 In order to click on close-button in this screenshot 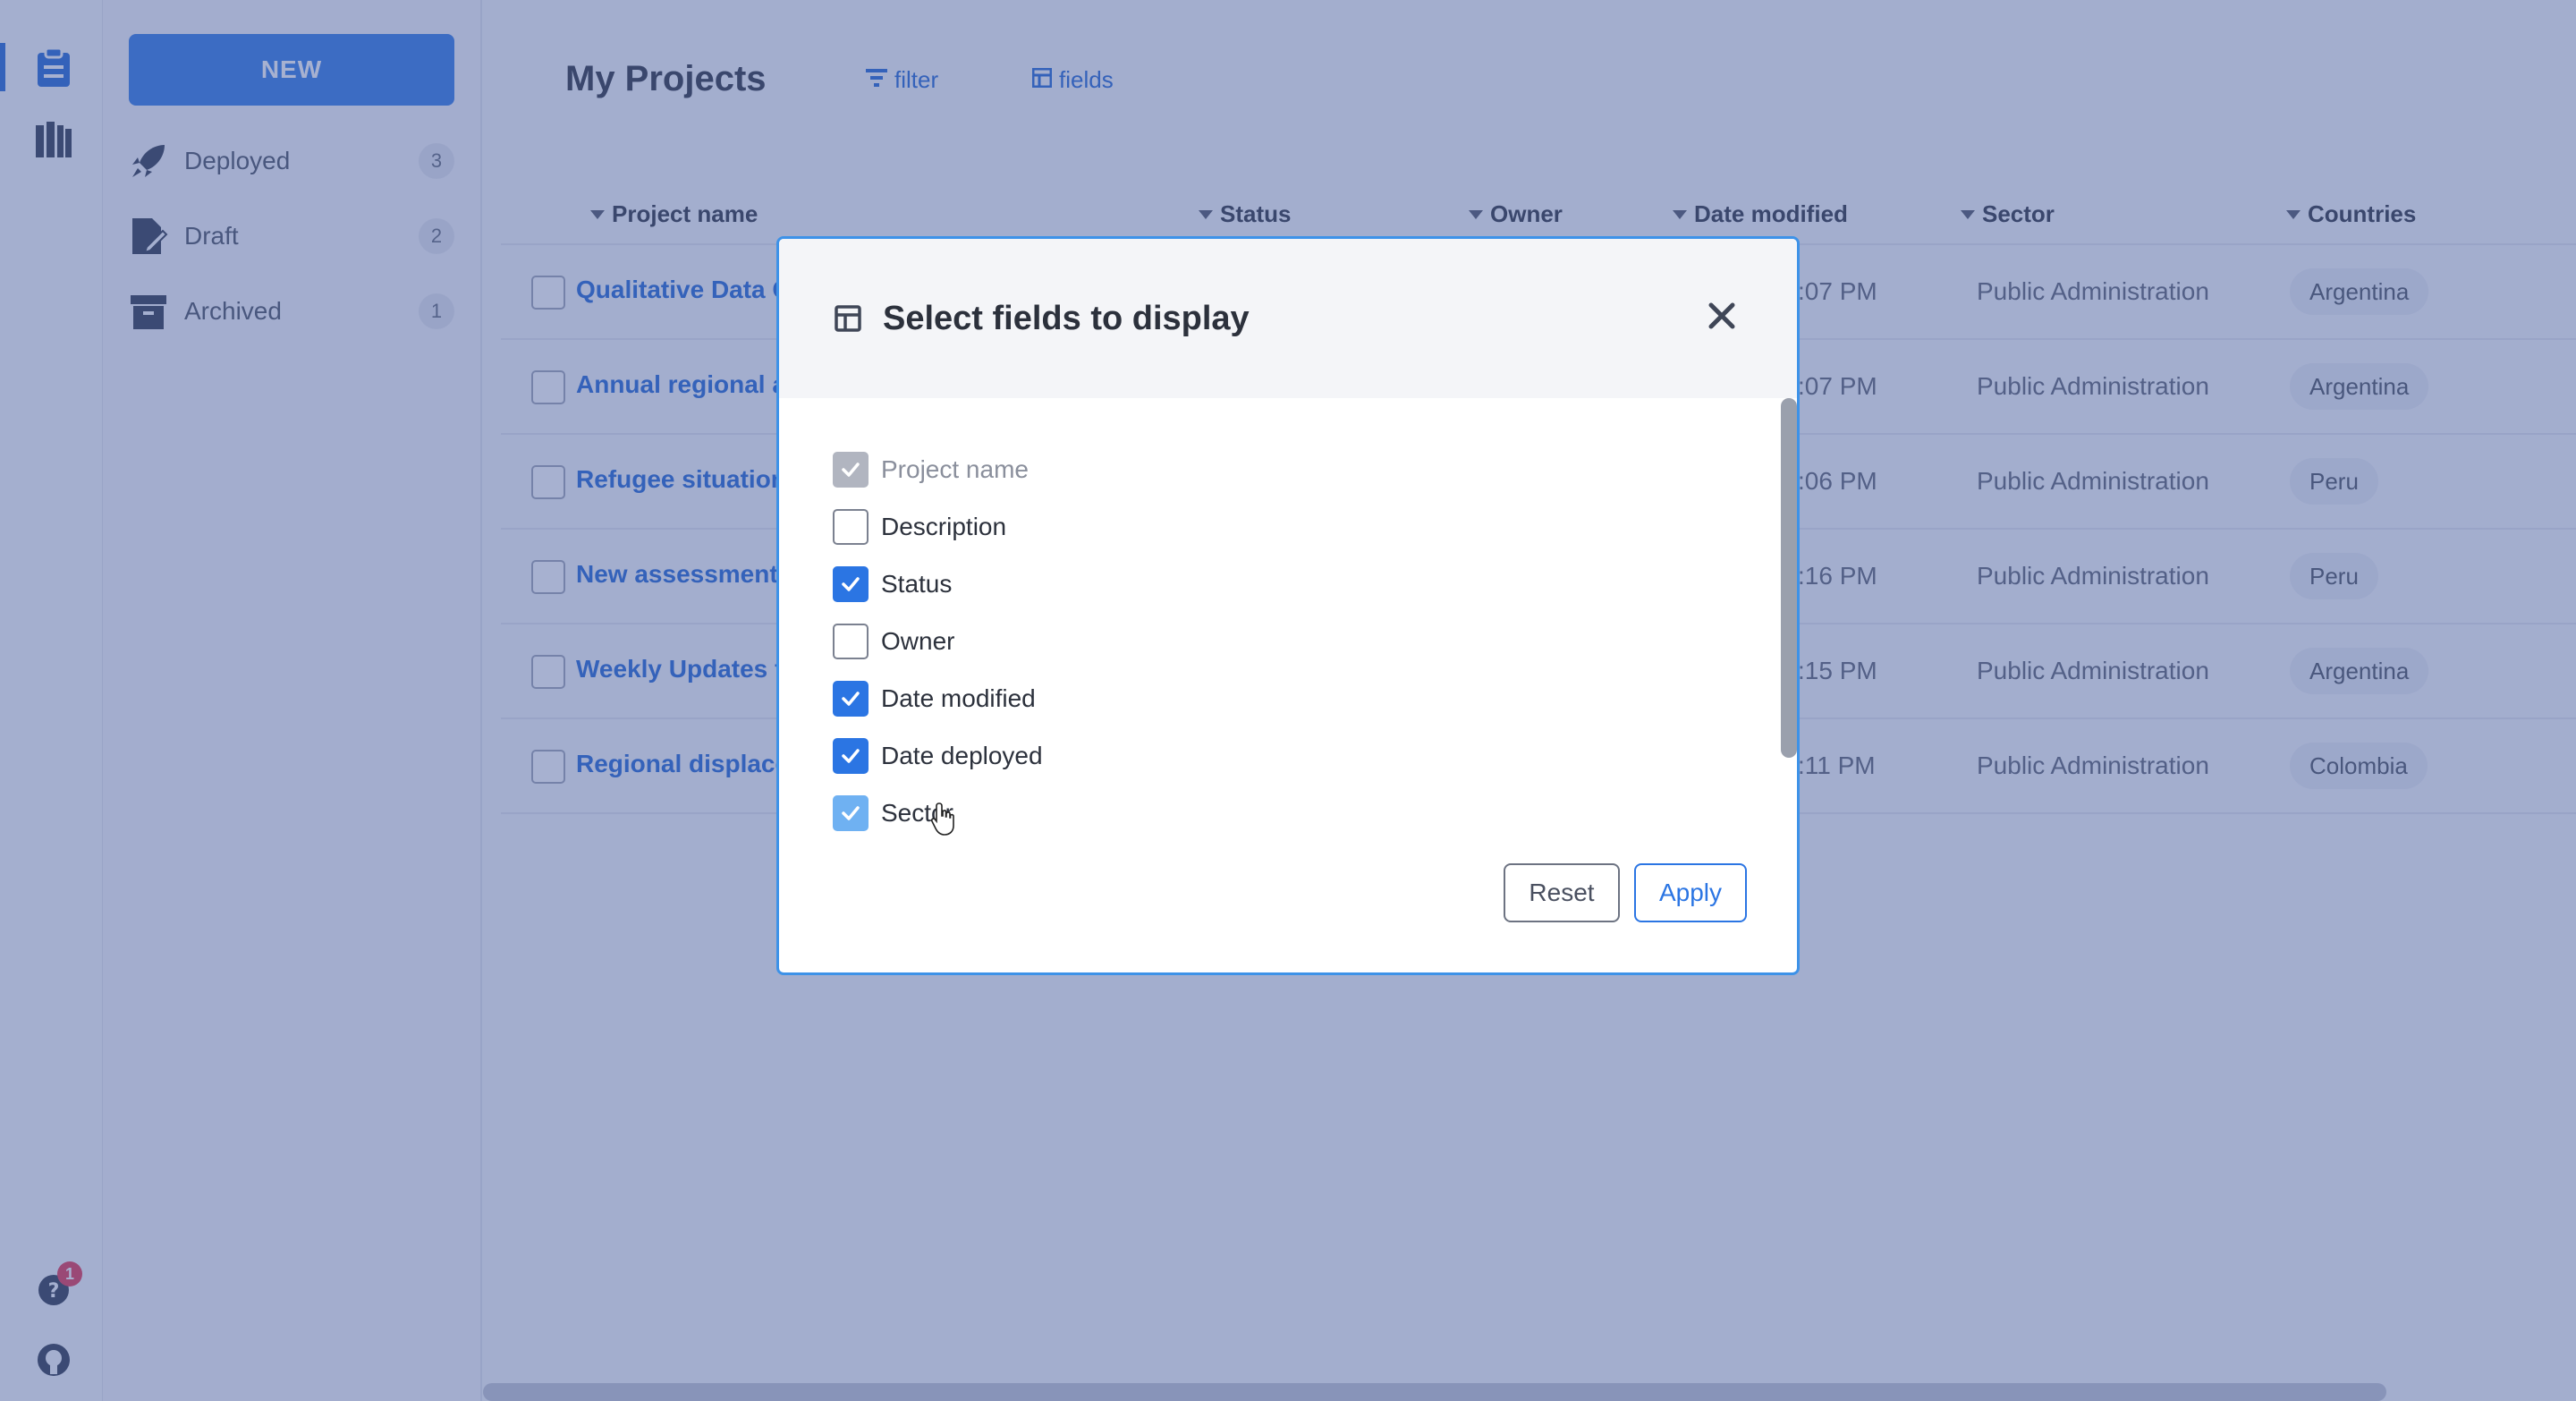, I will do `click(1721, 317)`.